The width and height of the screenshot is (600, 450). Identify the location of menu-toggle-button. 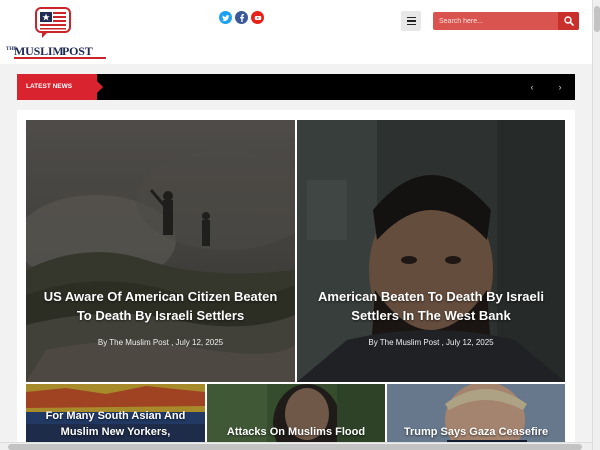
(411, 21).